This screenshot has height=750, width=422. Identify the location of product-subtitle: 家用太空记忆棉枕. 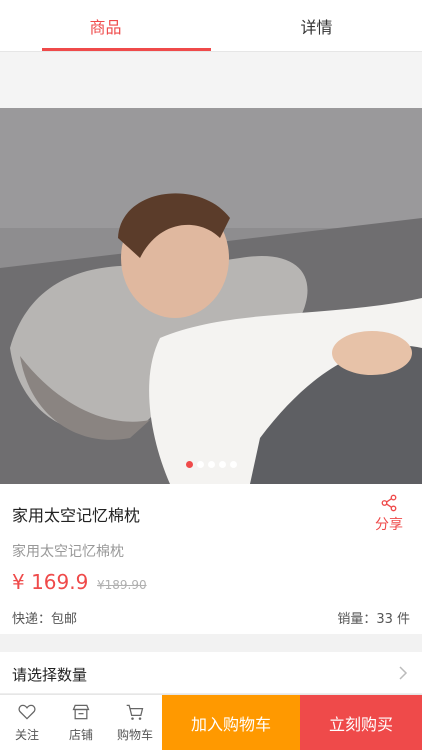
(68, 552).